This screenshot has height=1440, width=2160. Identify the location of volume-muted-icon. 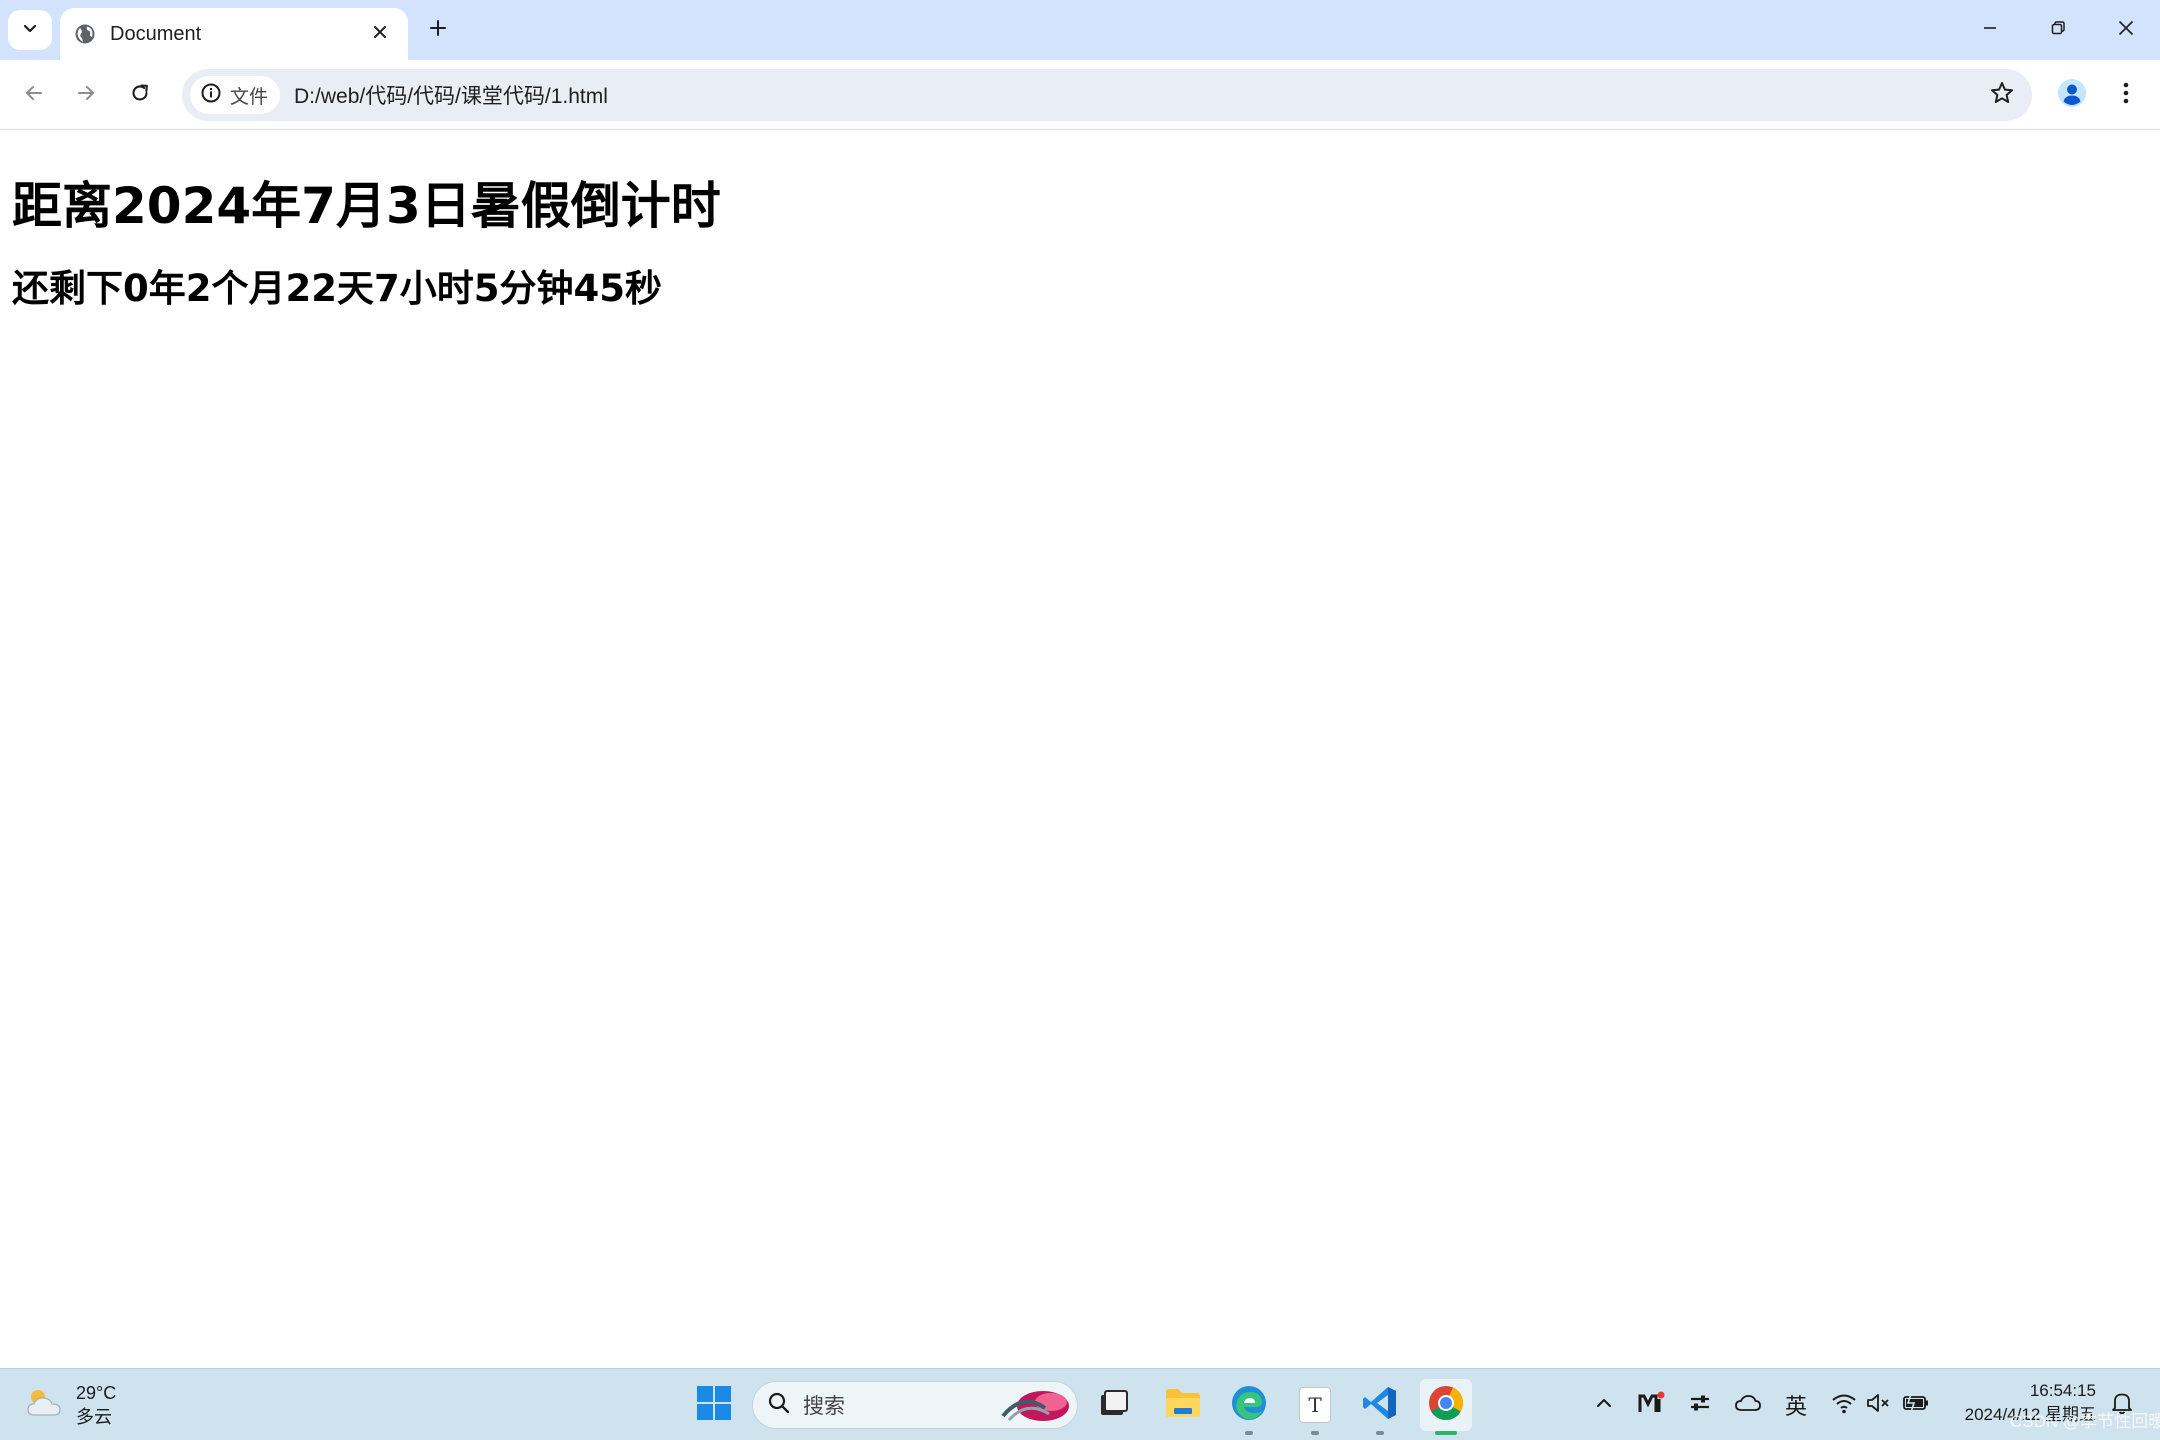
(1879, 1405).